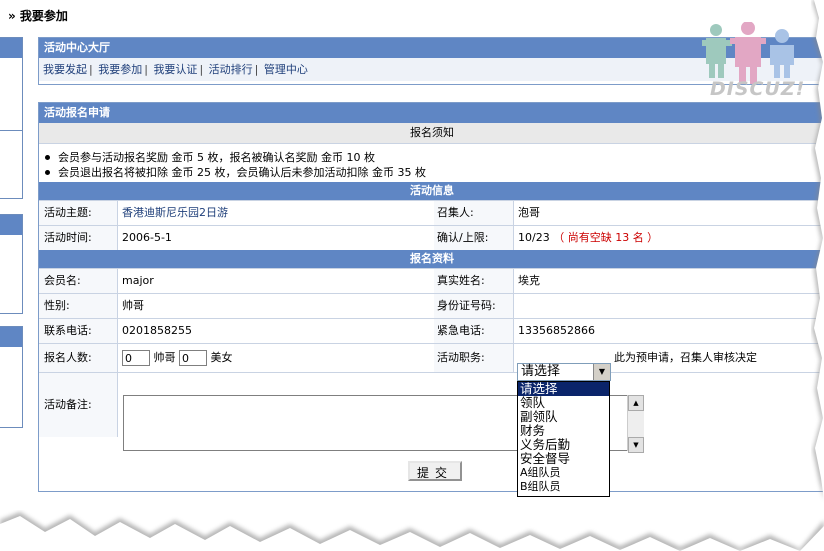 The height and width of the screenshot is (551, 824). What do you see at coordinates (685, 357) in the screenshot?
I see `role-hint: 此为预申请，召集人审核决定` at bounding box center [685, 357].